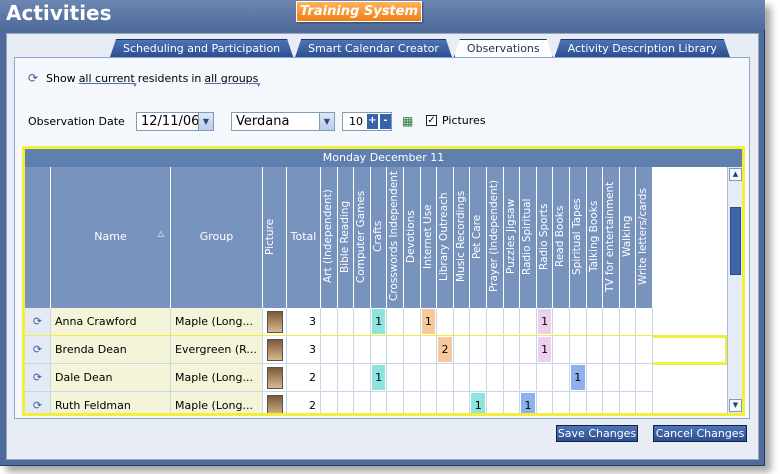 The width and height of the screenshot is (780, 474). Describe the element at coordinates (408, 121) in the screenshot. I see `color-grid-icon: ▦` at that location.